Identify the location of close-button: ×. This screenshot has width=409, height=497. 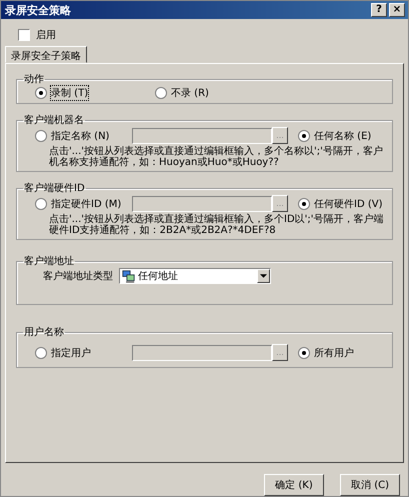
(397, 10).